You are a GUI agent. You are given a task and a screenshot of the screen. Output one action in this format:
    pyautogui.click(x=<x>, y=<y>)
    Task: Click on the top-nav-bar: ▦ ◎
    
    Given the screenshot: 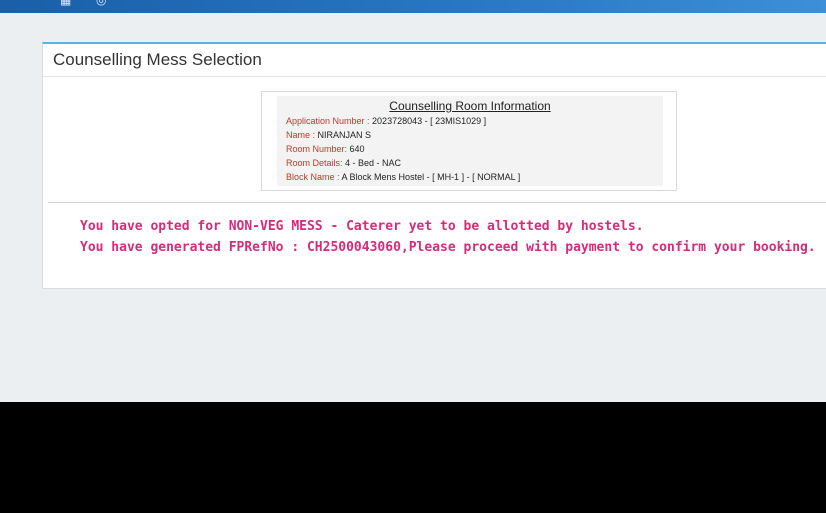 What is the action you would take?
    pyautogui.click(x=413, y=6)
    